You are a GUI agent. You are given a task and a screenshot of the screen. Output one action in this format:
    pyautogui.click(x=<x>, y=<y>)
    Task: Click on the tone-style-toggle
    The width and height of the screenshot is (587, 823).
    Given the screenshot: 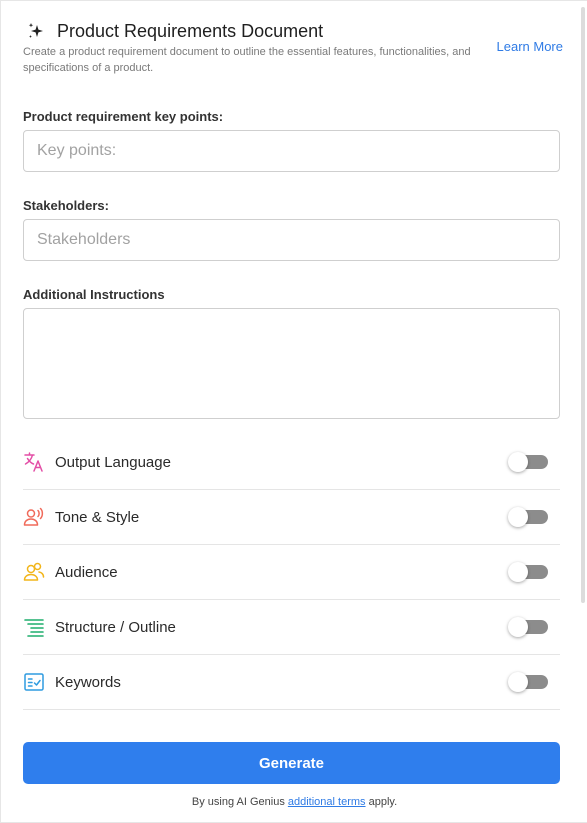 What is the action you would take?
    pyautogui.click(x=528, y=517)
    